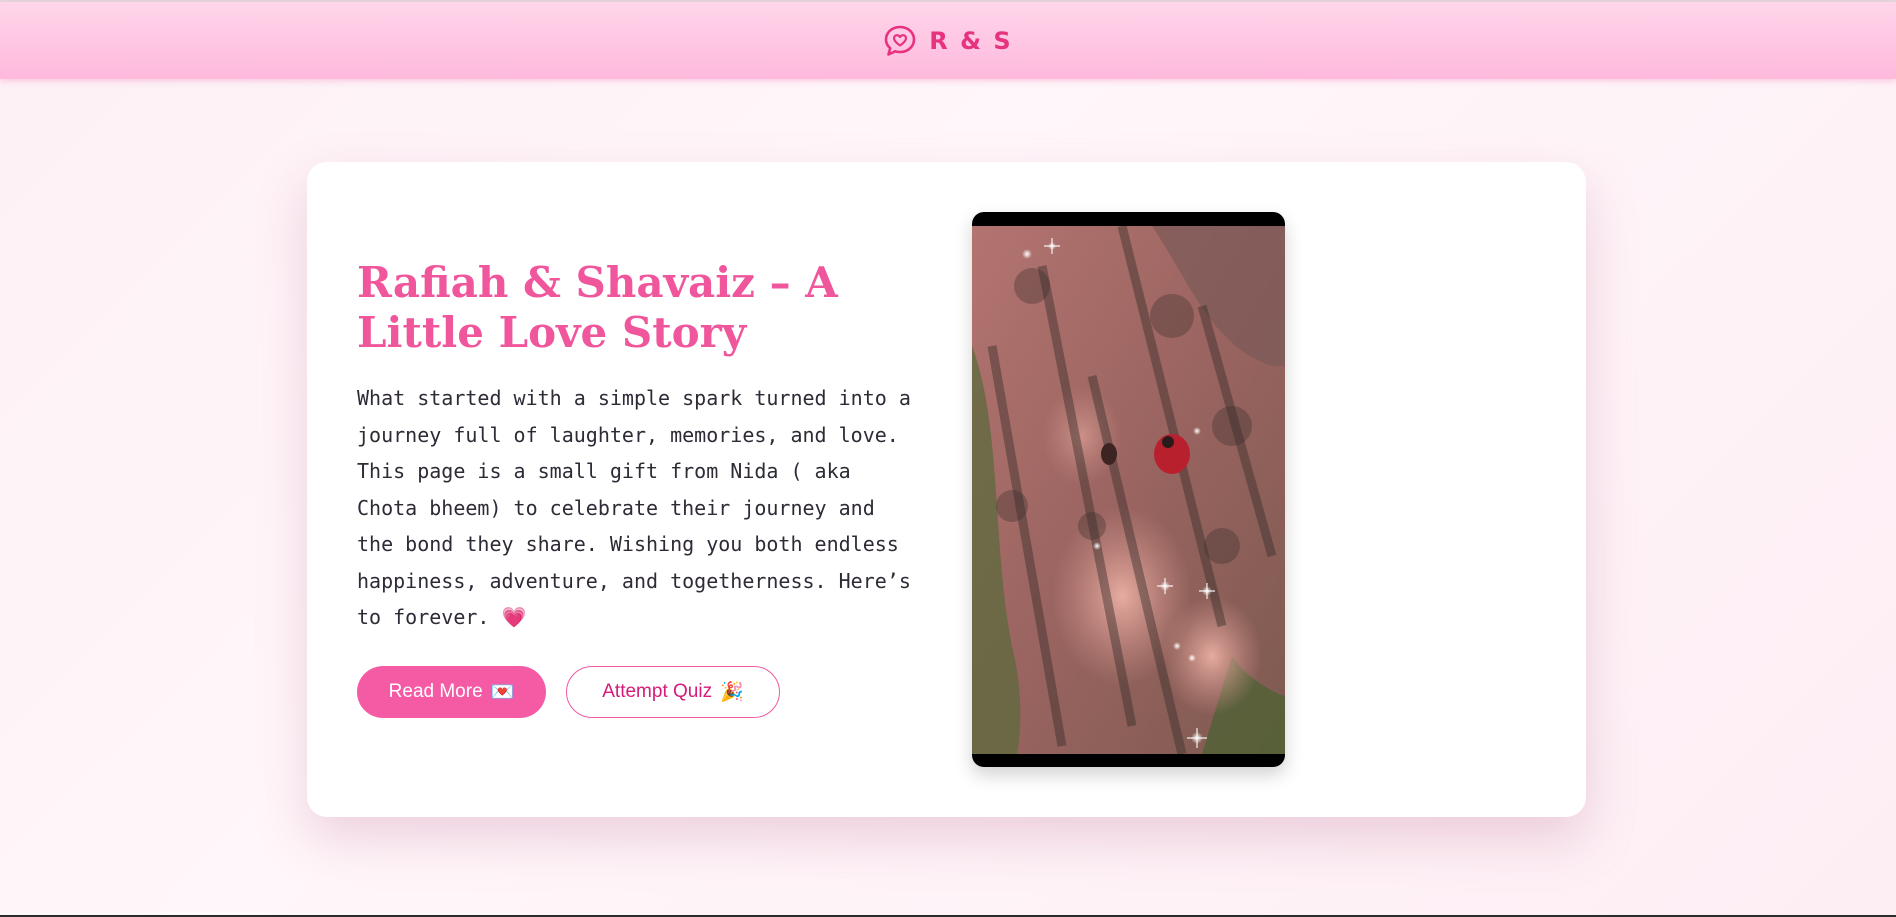 The image size is (1896, 917). What do you see at coordinates (502, 692) in the screenshot?
I see `love-letter-icon: 💌` at bounding box center [502, 692].